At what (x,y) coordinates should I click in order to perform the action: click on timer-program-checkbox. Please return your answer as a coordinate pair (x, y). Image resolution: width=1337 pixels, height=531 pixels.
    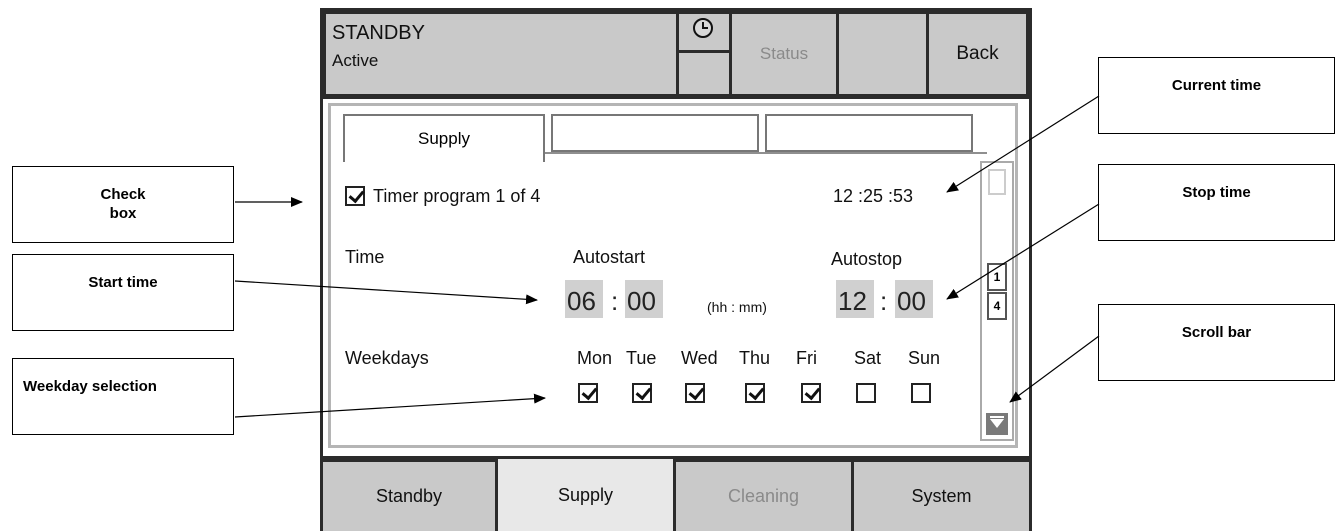
    Looking at the image, I should click on (355, 196).